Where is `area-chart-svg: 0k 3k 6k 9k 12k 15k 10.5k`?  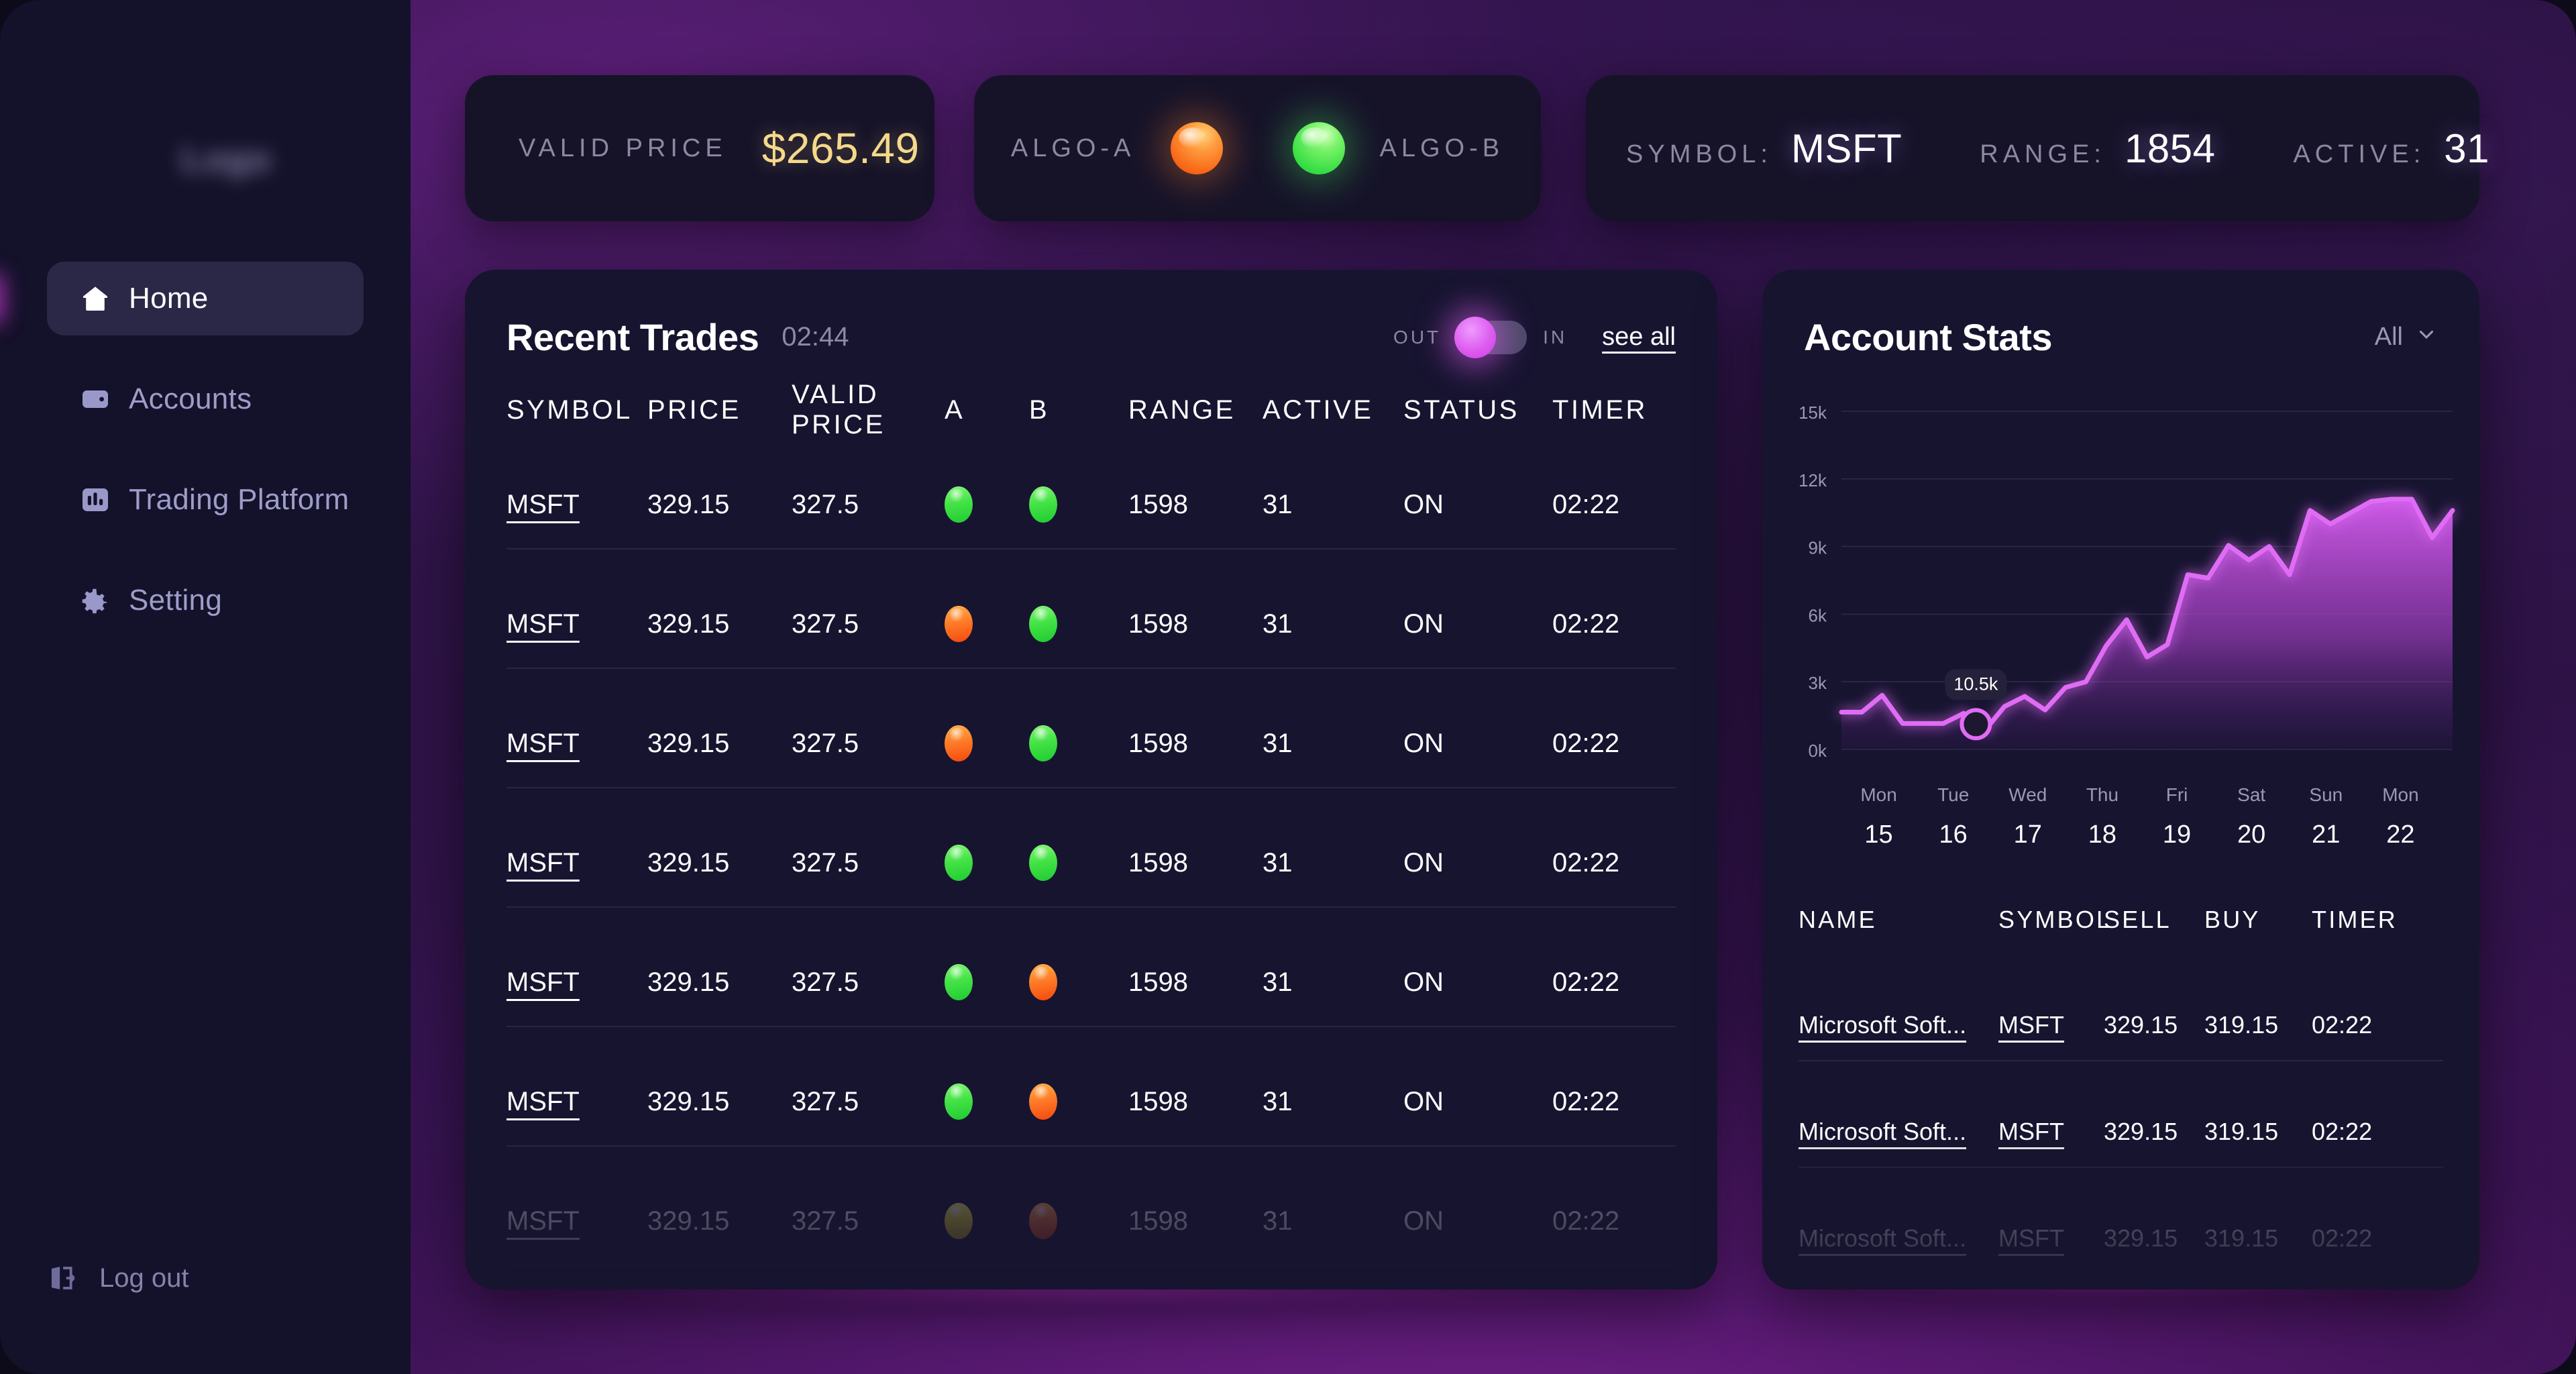
area-chart-svg: 0k 3k 6k 9k 12k 15k 10.5k is located at coordinates (2127, 582).